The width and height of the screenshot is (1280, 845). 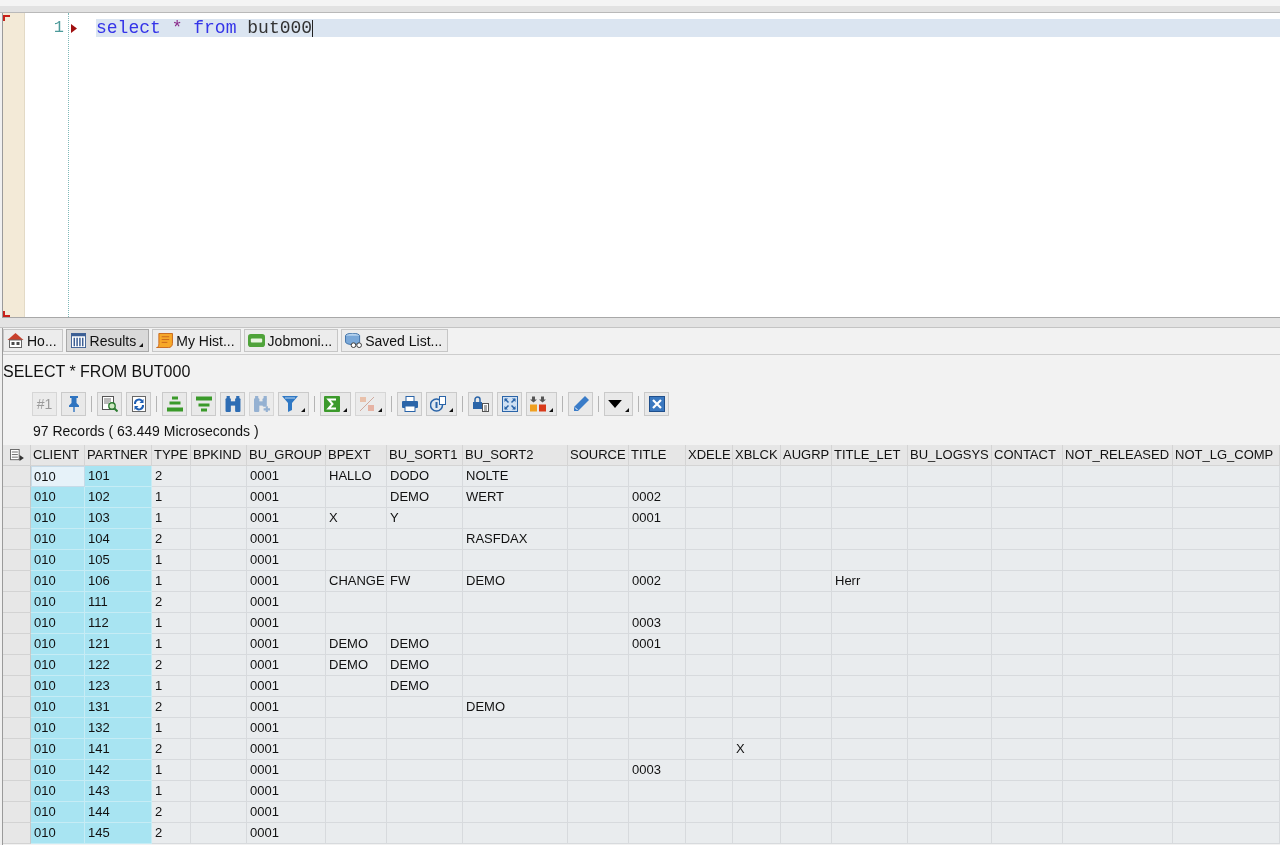 I want to click on layout-button, so click(x=480, y=404).